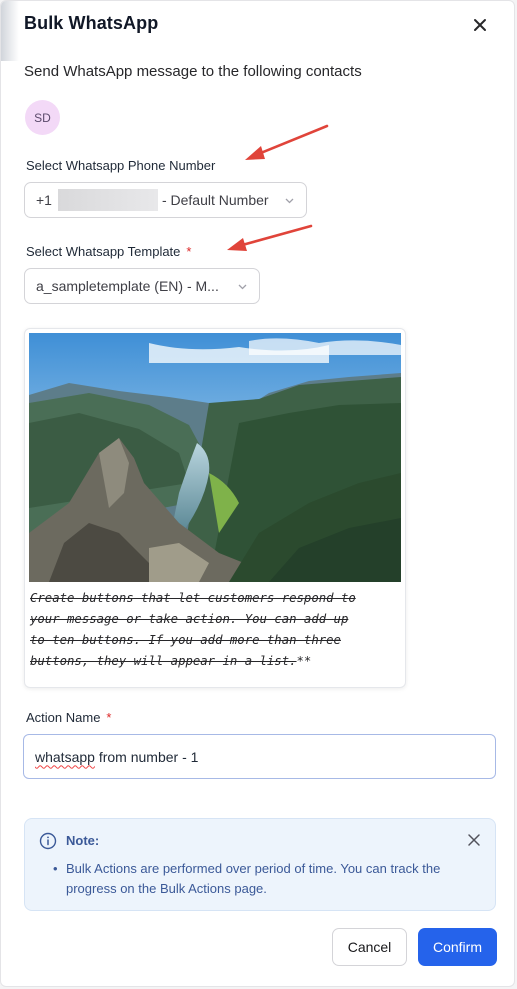  I want to click on action-name-value-word: whatsapp, so click(65, 756).